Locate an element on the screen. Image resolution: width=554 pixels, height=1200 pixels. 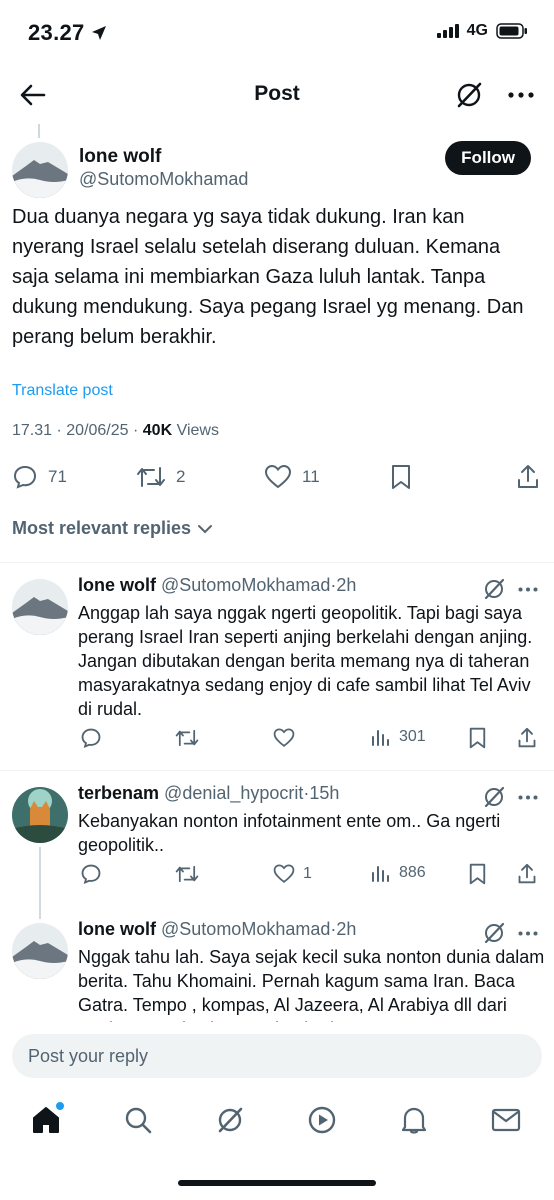
reply-time: 15h is located at coordinates (324, 793).